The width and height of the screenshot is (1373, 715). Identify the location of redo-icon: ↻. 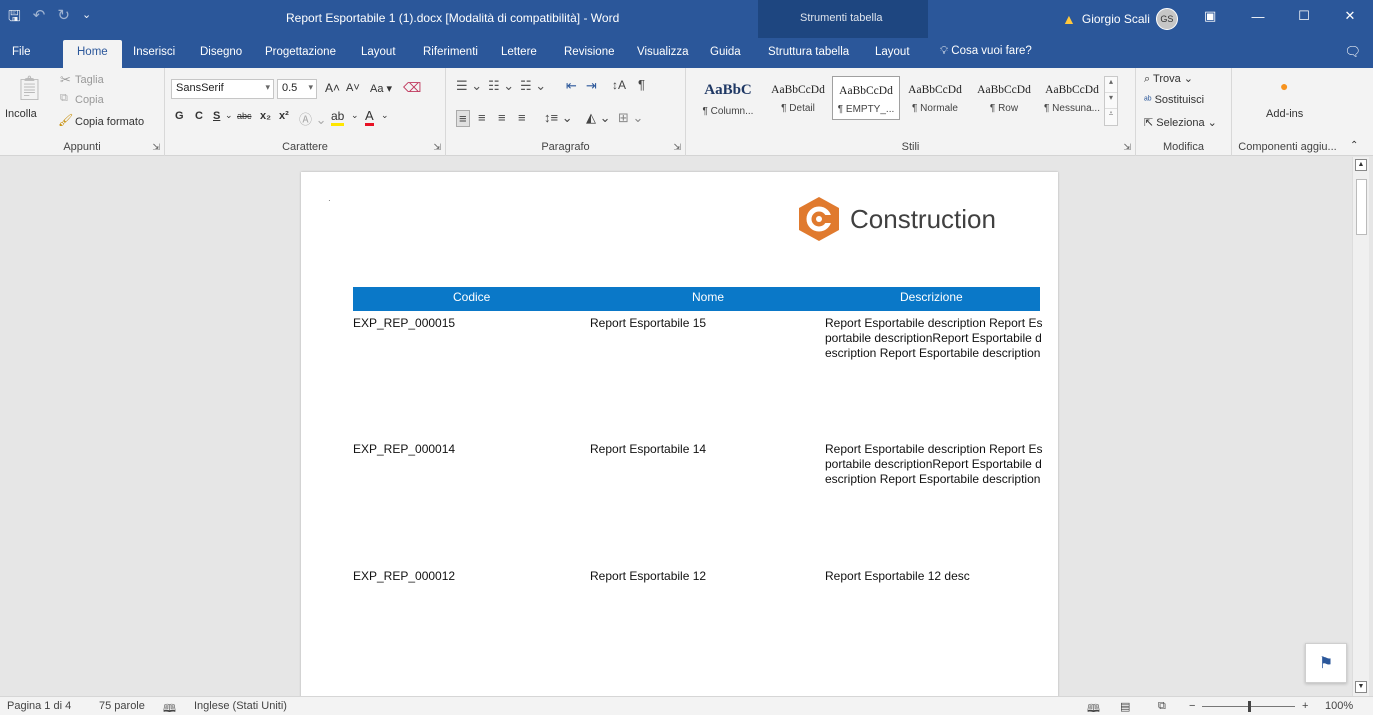
(63, 18).